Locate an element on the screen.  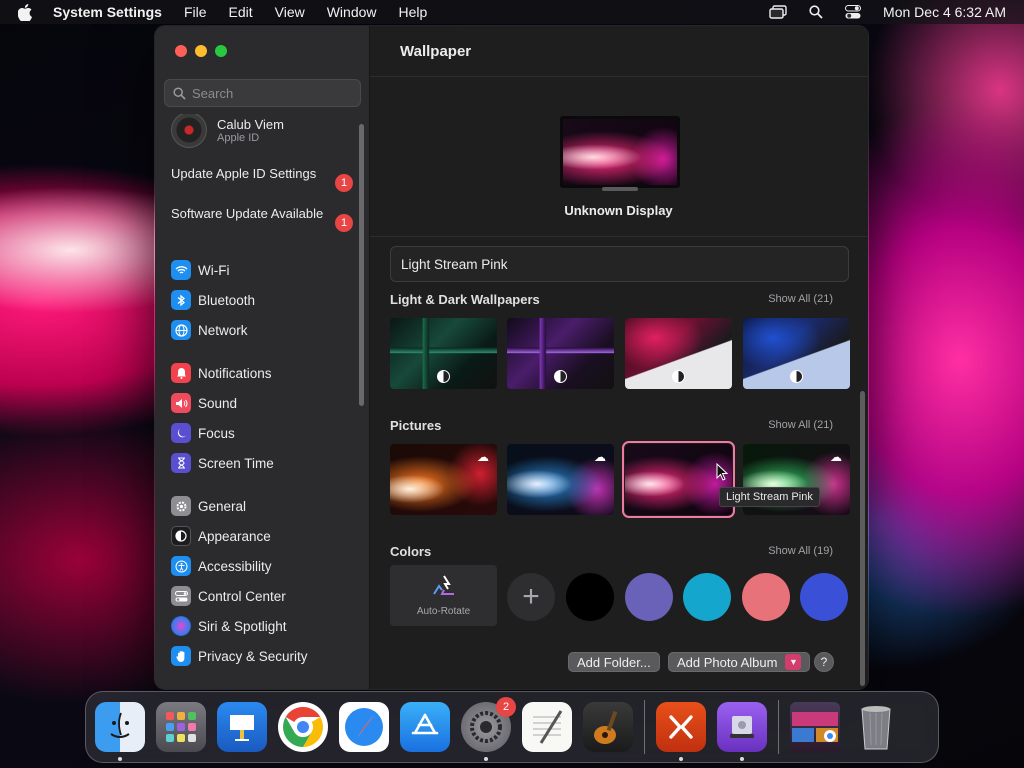
sidebar-item-label: Siri & Spotlight is located at coordinates (242, 626).